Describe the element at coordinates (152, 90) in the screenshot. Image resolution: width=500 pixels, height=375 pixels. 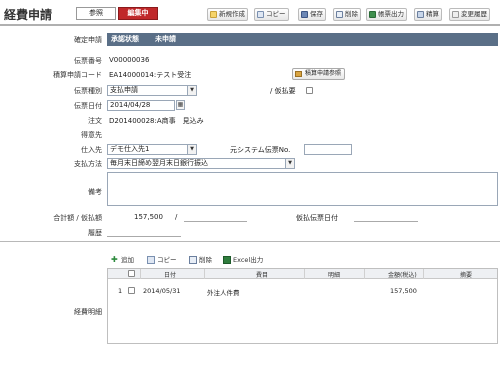
I see `slip-type-select: 支払申請 ▼` at that location.